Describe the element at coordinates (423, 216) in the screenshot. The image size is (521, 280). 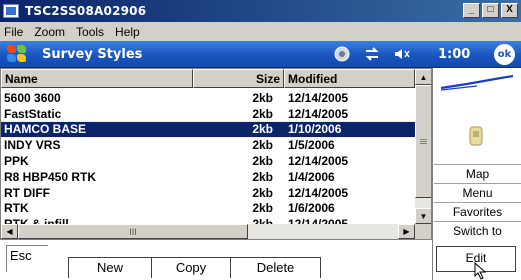
I see `scroll-down-button: ▼` at that location.